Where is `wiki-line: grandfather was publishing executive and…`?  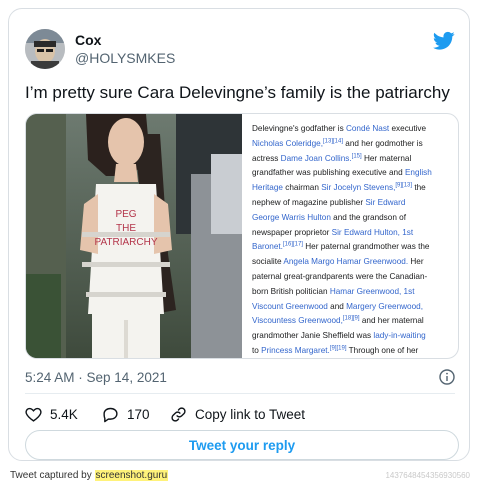 wiki-line: grandfather was publishing executive and… is located at coordinates (354, 173).